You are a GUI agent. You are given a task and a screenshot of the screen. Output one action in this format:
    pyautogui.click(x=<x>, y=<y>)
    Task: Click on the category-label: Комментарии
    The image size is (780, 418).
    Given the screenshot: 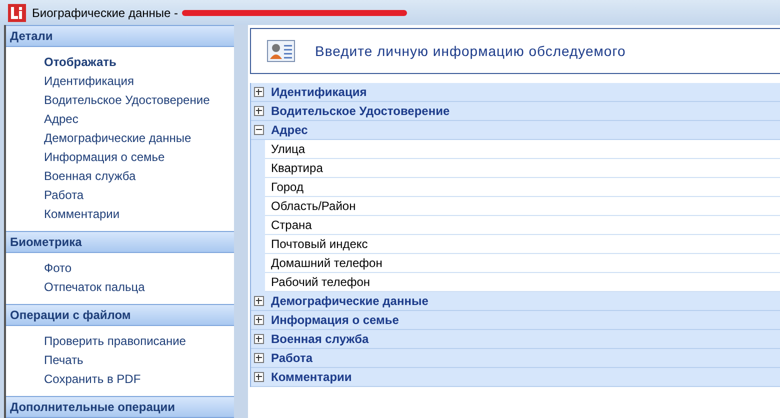 What is the action you would take?
    pyautogui.click(x=311, y=377)
    